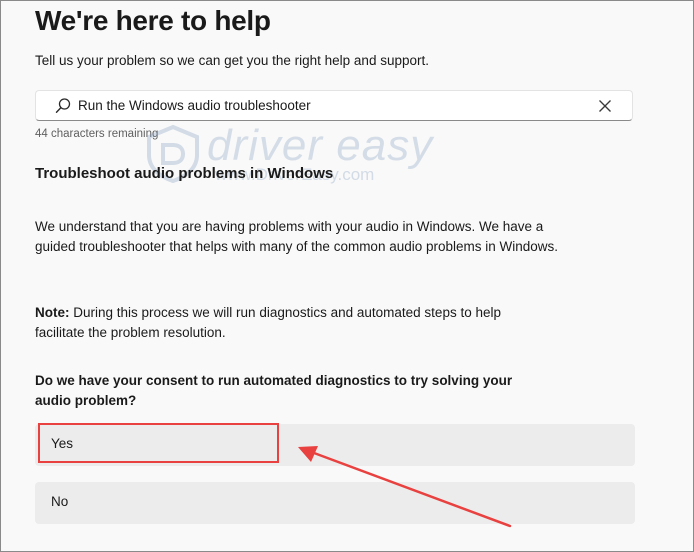 The image size is (694, 552). I want to click on no-label: No, so click(60, 501).